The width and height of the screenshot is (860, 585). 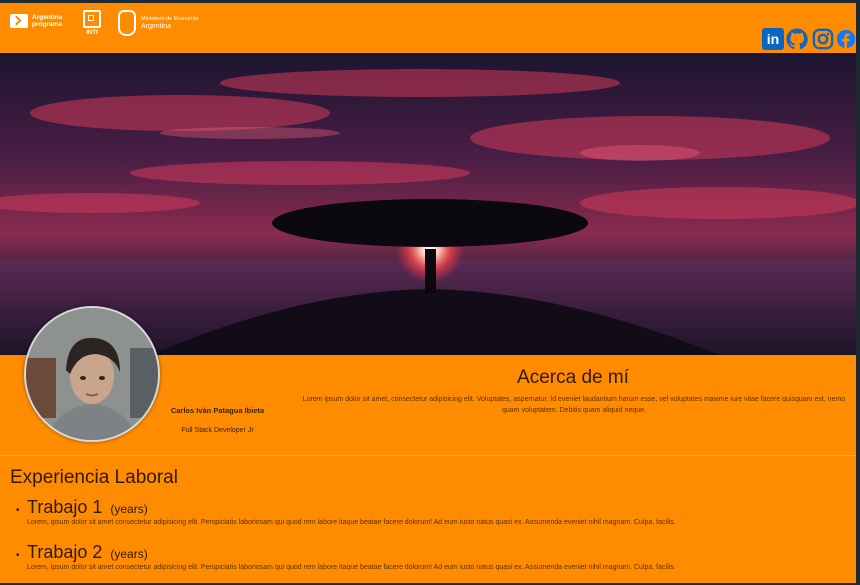 I want to click on experience-title: Experiencia Laboral, so click(x=94, y=477).